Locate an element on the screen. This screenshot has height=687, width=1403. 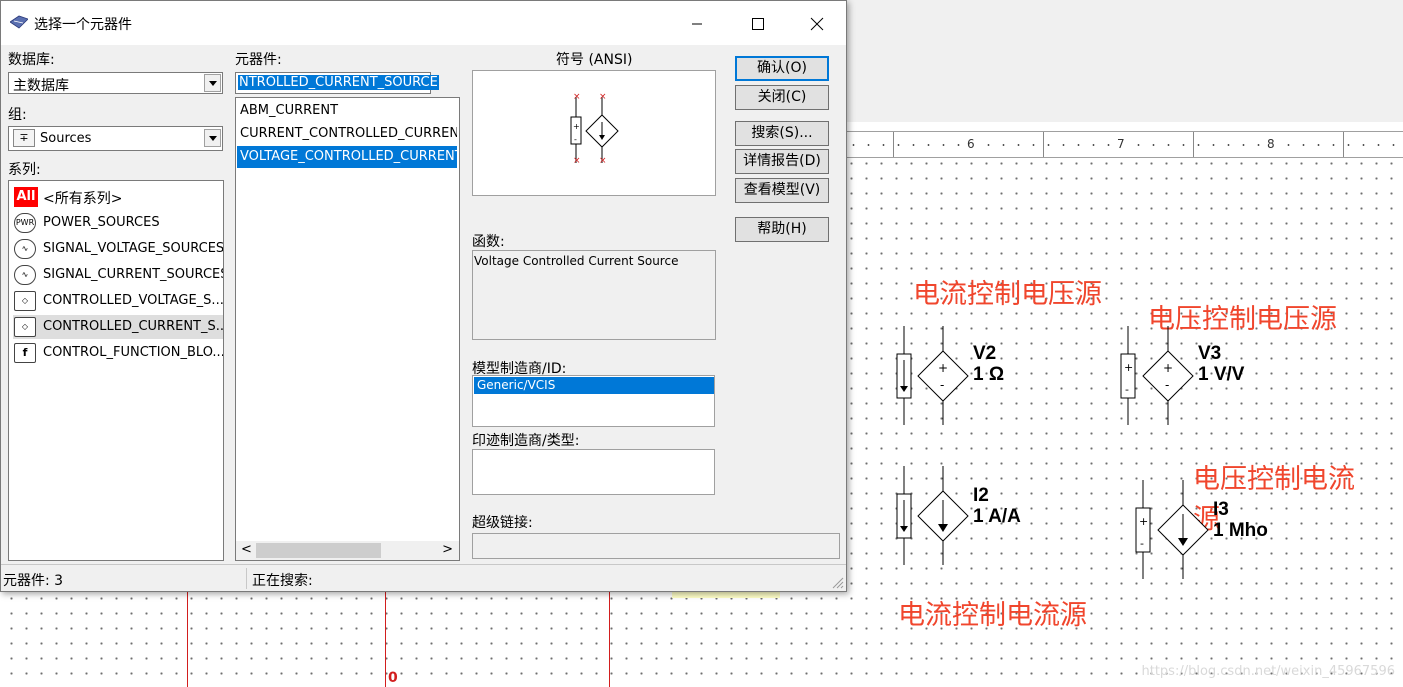
function-label: 函数: is located at coordinates (488, 242).